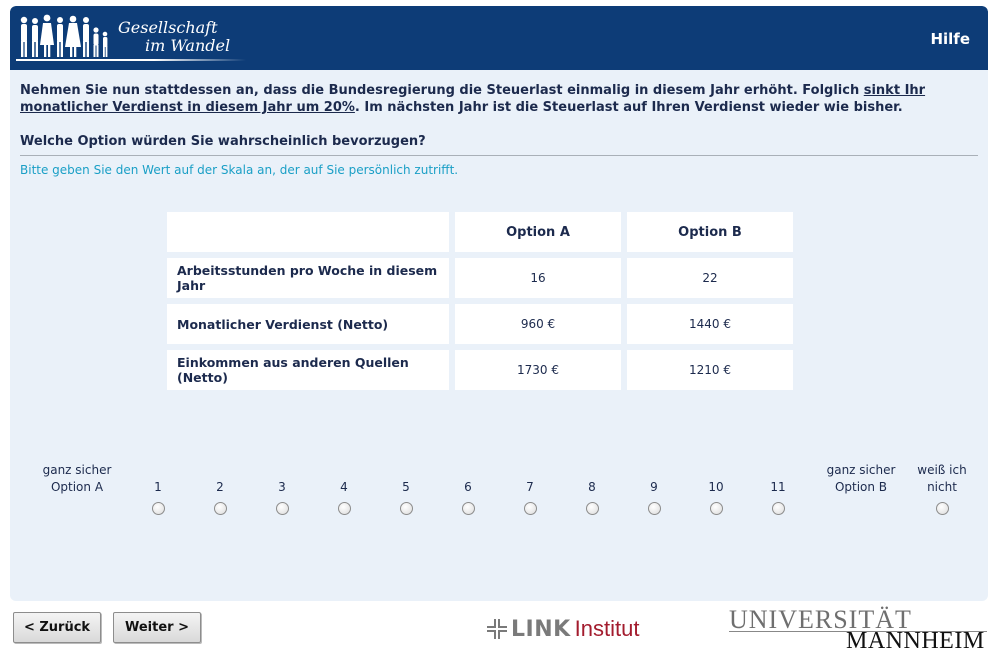 The image size is (1004, 663). Describe the element at coordinates (942, 470) in the screenshot. I see `dont-know-line1: weiß ich` at that location.